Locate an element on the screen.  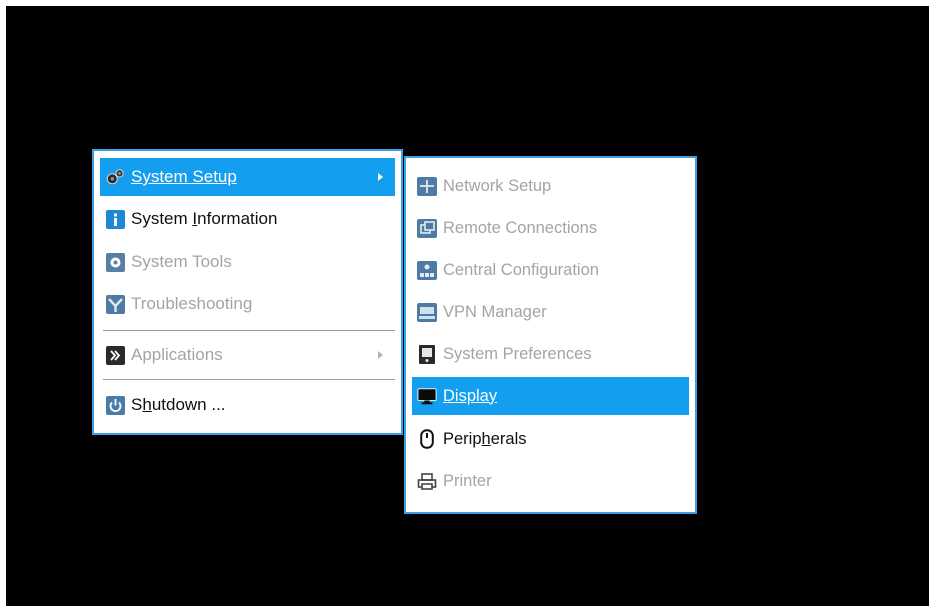
tools-icon is located at coordinates (115, 262).